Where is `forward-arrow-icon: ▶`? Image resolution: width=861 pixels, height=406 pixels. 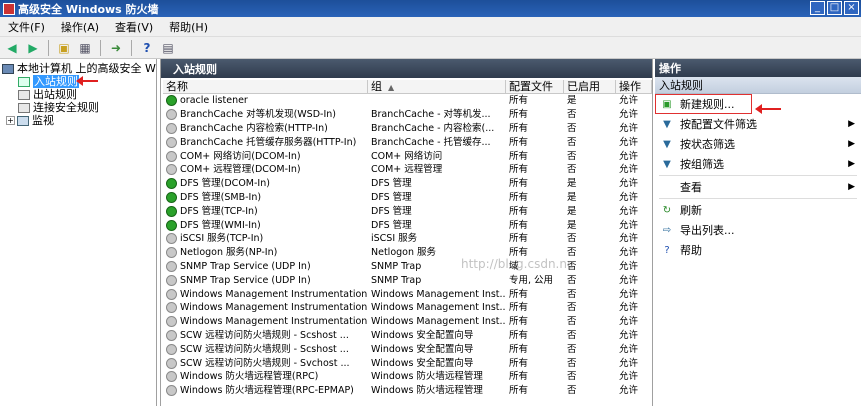 forward-arrow-icon: ▶ is located at coordinates (33, 48).